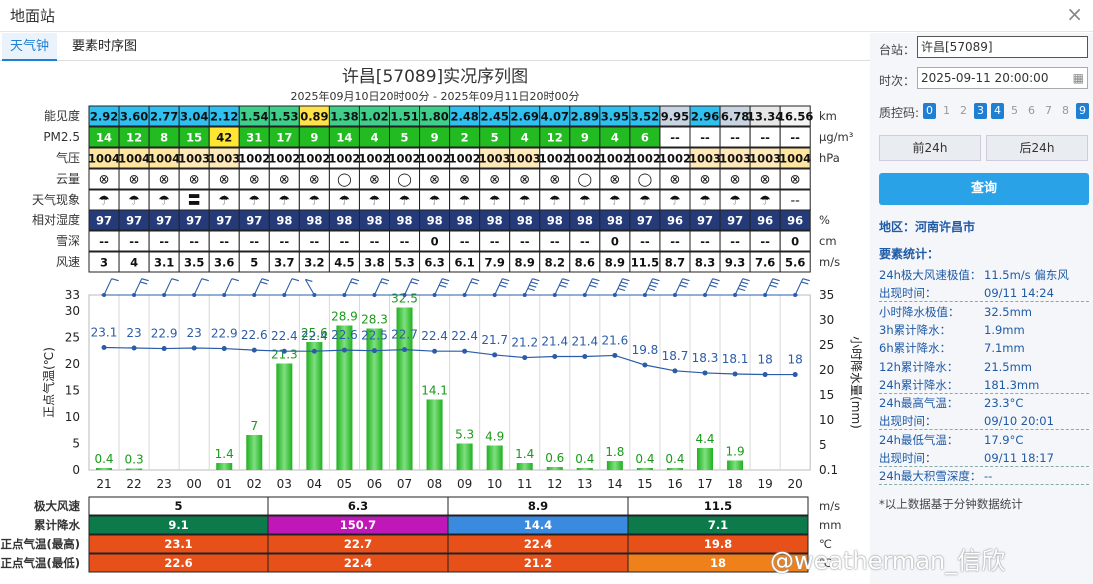 This screenshot has width=1093, height=584. What do you see at coordinates (826, 320) in the screenshot?
I see `right-tick: 30` at bounding box center [826, 320].